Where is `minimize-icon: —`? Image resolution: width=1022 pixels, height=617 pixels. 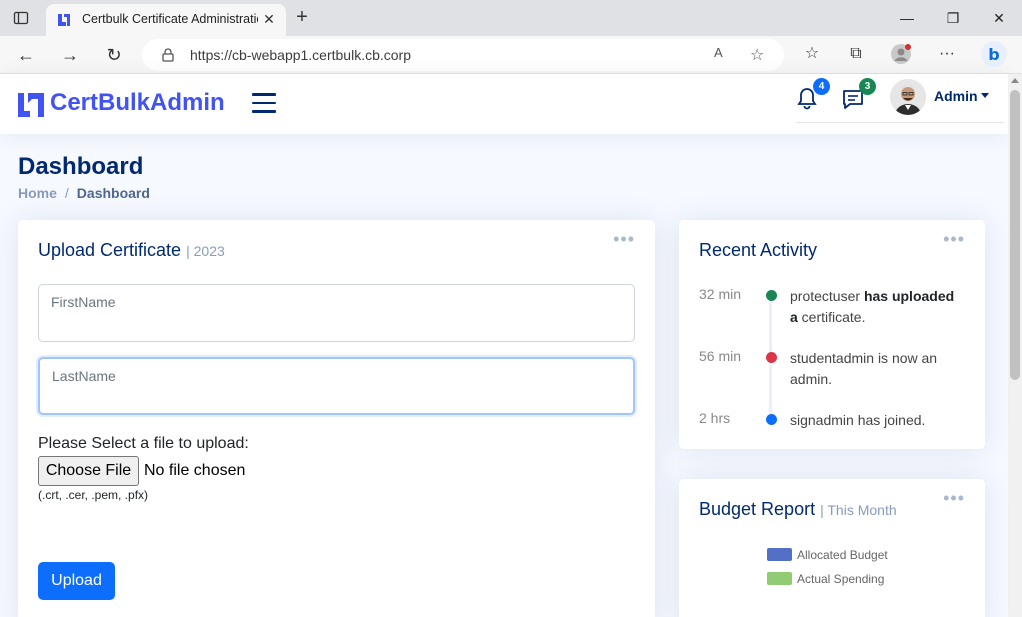
minimize-icon: — is located at coordinates (907, 18).